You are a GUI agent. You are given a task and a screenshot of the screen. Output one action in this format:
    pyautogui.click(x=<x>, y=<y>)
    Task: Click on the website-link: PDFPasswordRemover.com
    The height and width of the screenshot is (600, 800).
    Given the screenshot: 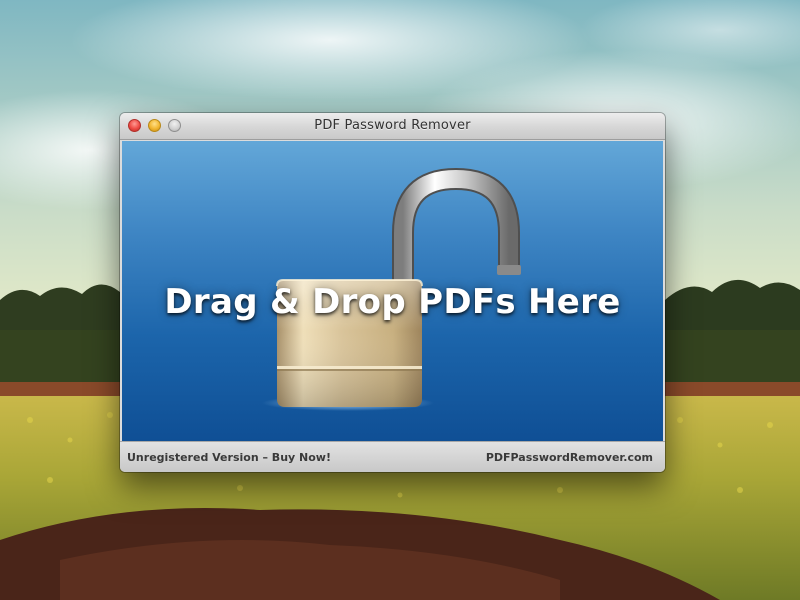 What is the action you would take?
    pyautogui.click(x=569, y=457)
    